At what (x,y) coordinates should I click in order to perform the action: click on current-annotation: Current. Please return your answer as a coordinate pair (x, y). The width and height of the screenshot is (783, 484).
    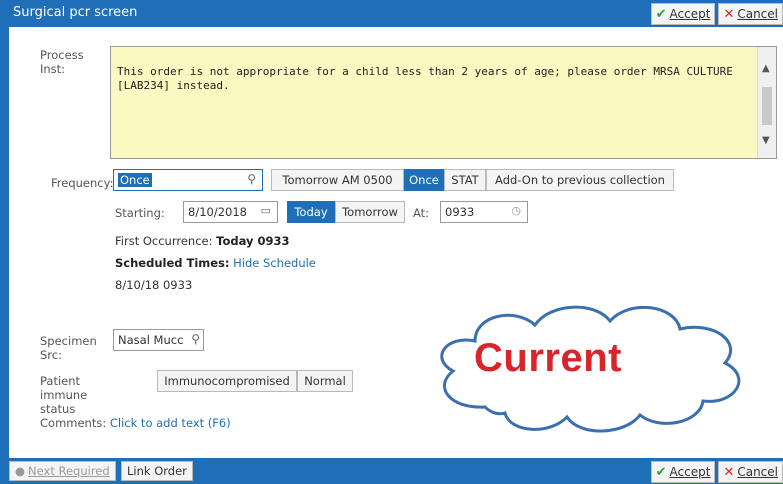
    Looking at the image, I should click on (548, 358).